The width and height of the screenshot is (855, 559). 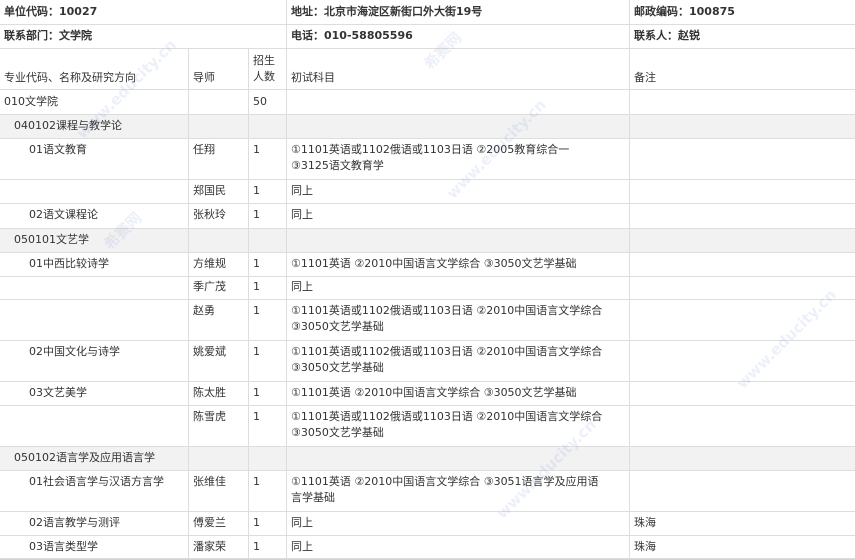 I want to click on watermark-brand: 希赛网, so click(x=443, y=51).